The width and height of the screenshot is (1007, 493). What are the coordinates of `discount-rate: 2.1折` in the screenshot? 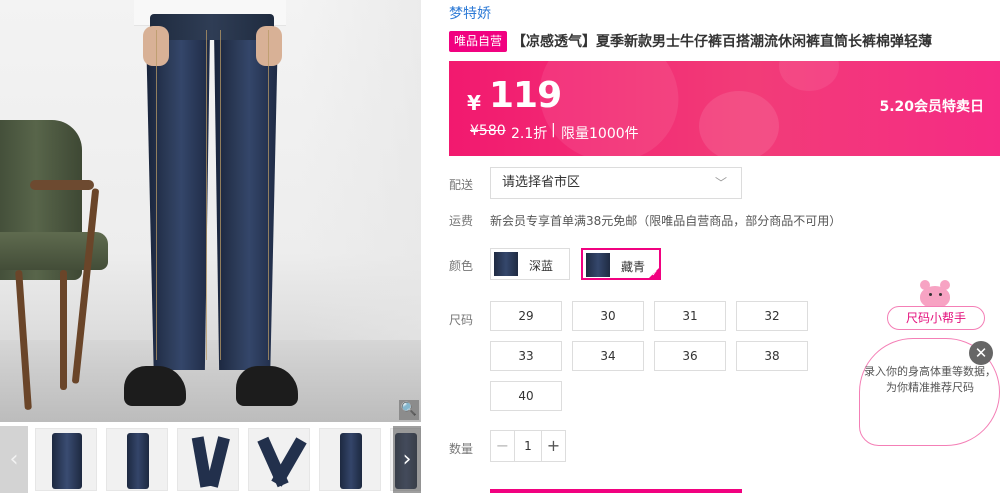 It's located at (529, 134).